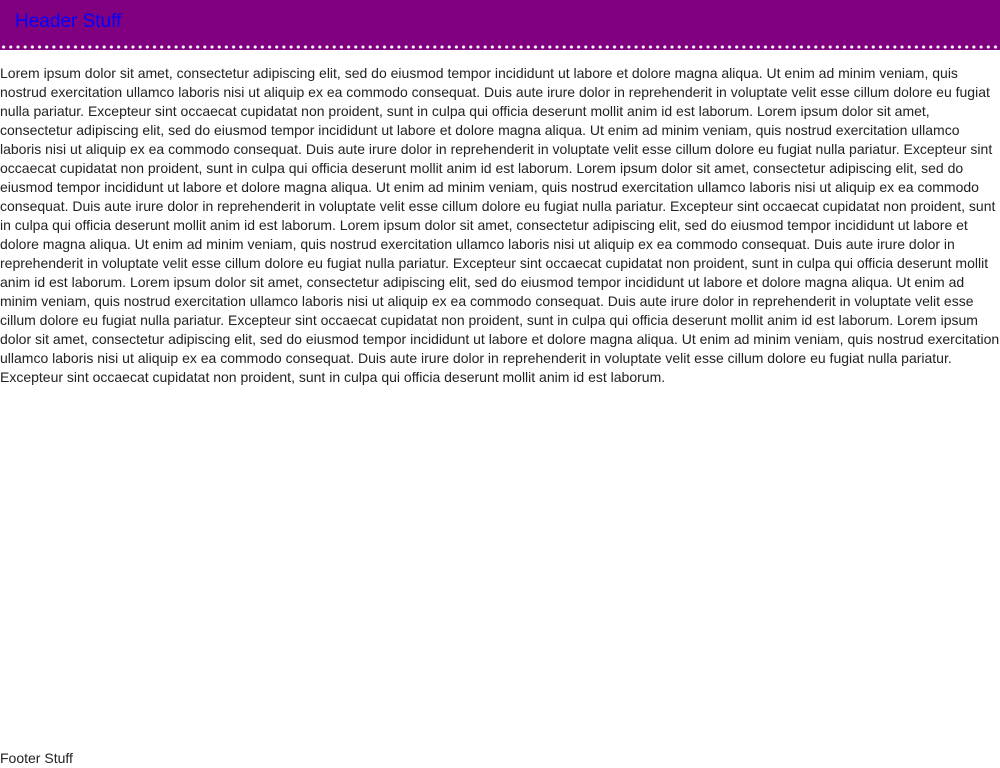  What do you see at coordinates (36, 758) in the screenshot?
I see `page-footer: Footer Stuff` at bounding box center [36, 758].